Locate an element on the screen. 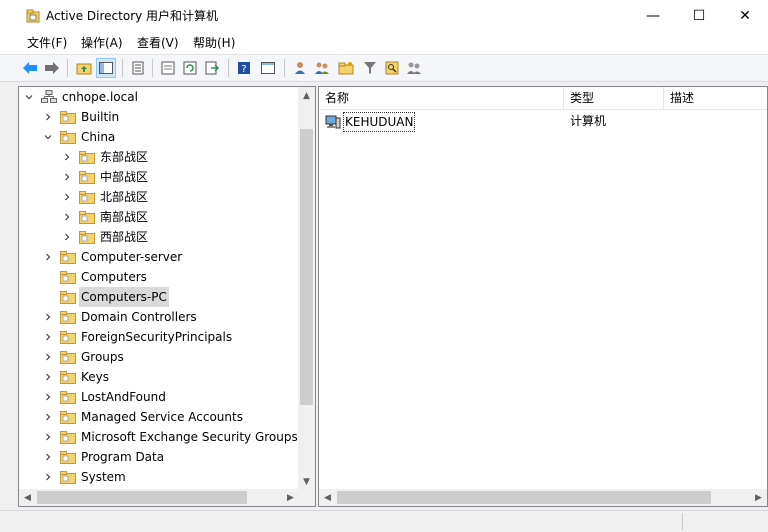 The image size is (768, 532). list-horizontal-scrollbar: ◀ ▶ is located at coordinates (543, 497).